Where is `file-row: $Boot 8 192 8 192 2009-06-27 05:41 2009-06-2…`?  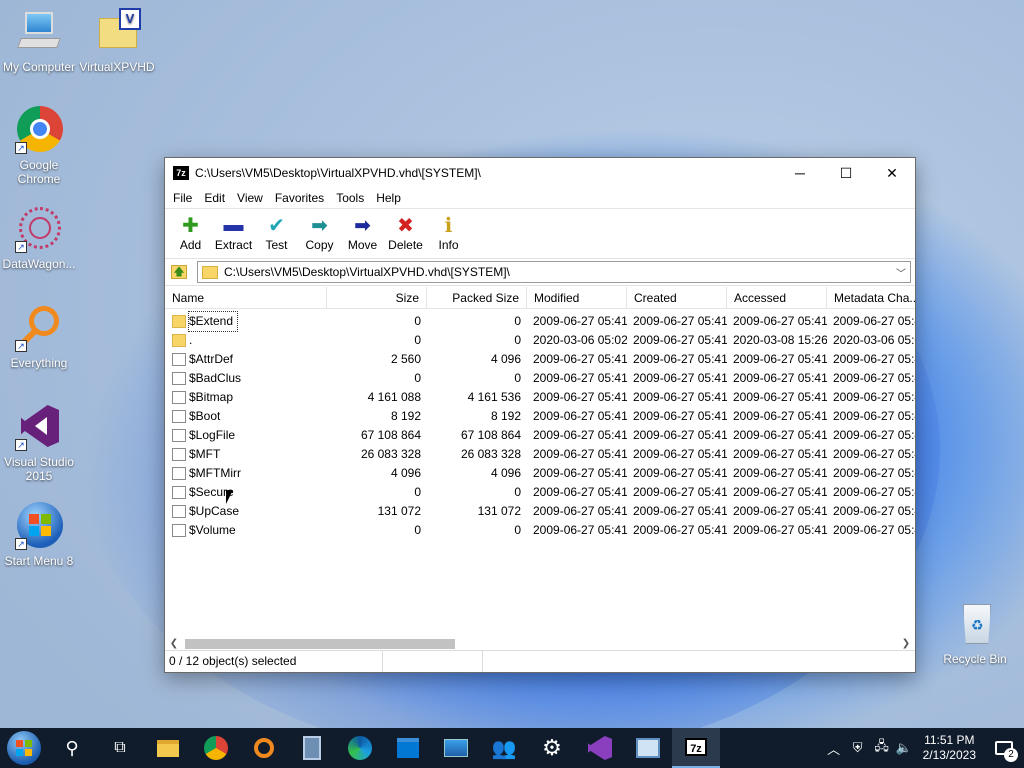
file-row: $Boot 8 192 8 192 2009-06-27 05:41 2009-06-2… is located at coordinates (540, 416).